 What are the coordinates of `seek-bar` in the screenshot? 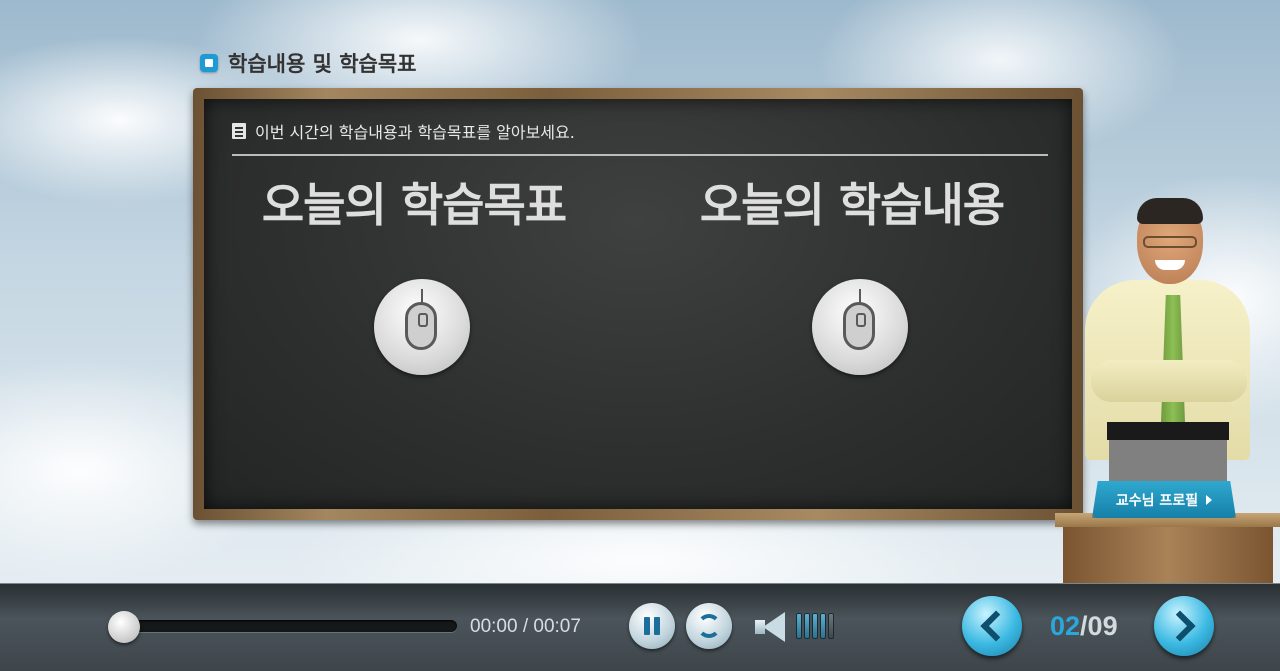 It's located at (285, 626).